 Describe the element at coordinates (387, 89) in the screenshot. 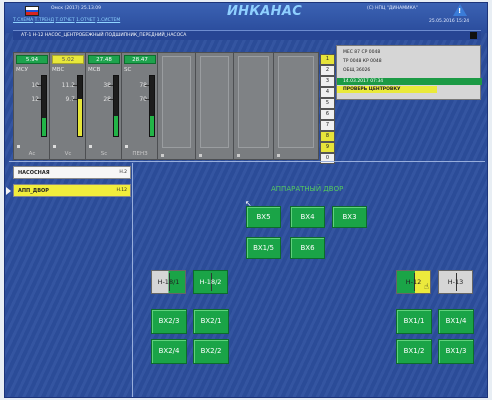

I see `alarm-message: ПРОВЕРЬ ЦЕНТРОВКУ` at that location.